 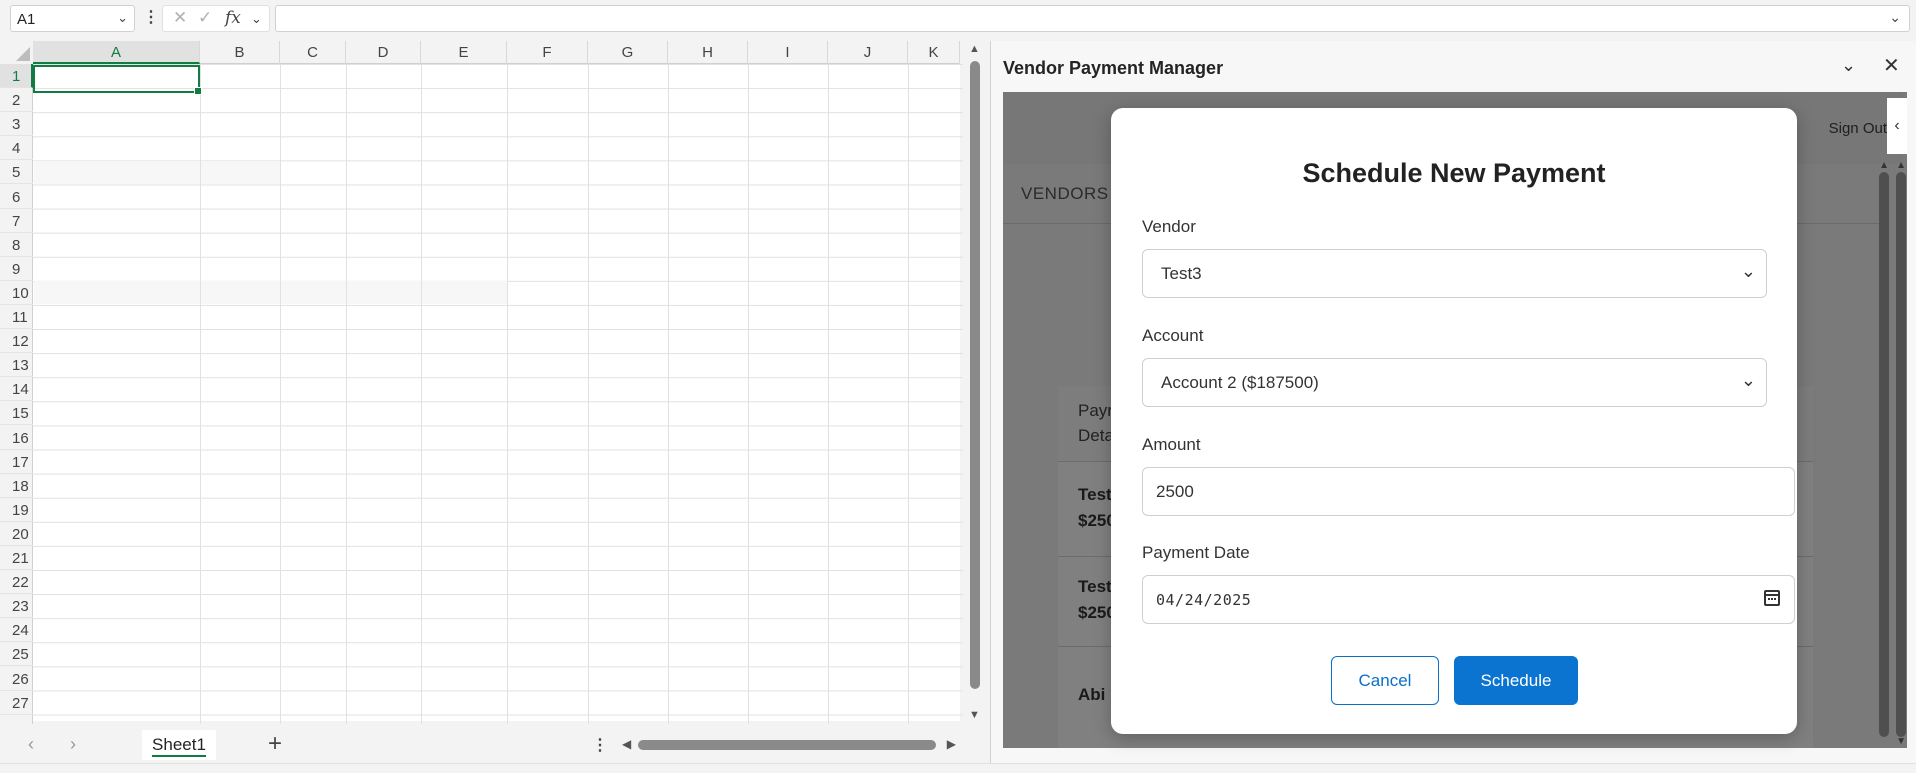 I want to click on cancel-button: Cancel, so click(x=1385, y=680).